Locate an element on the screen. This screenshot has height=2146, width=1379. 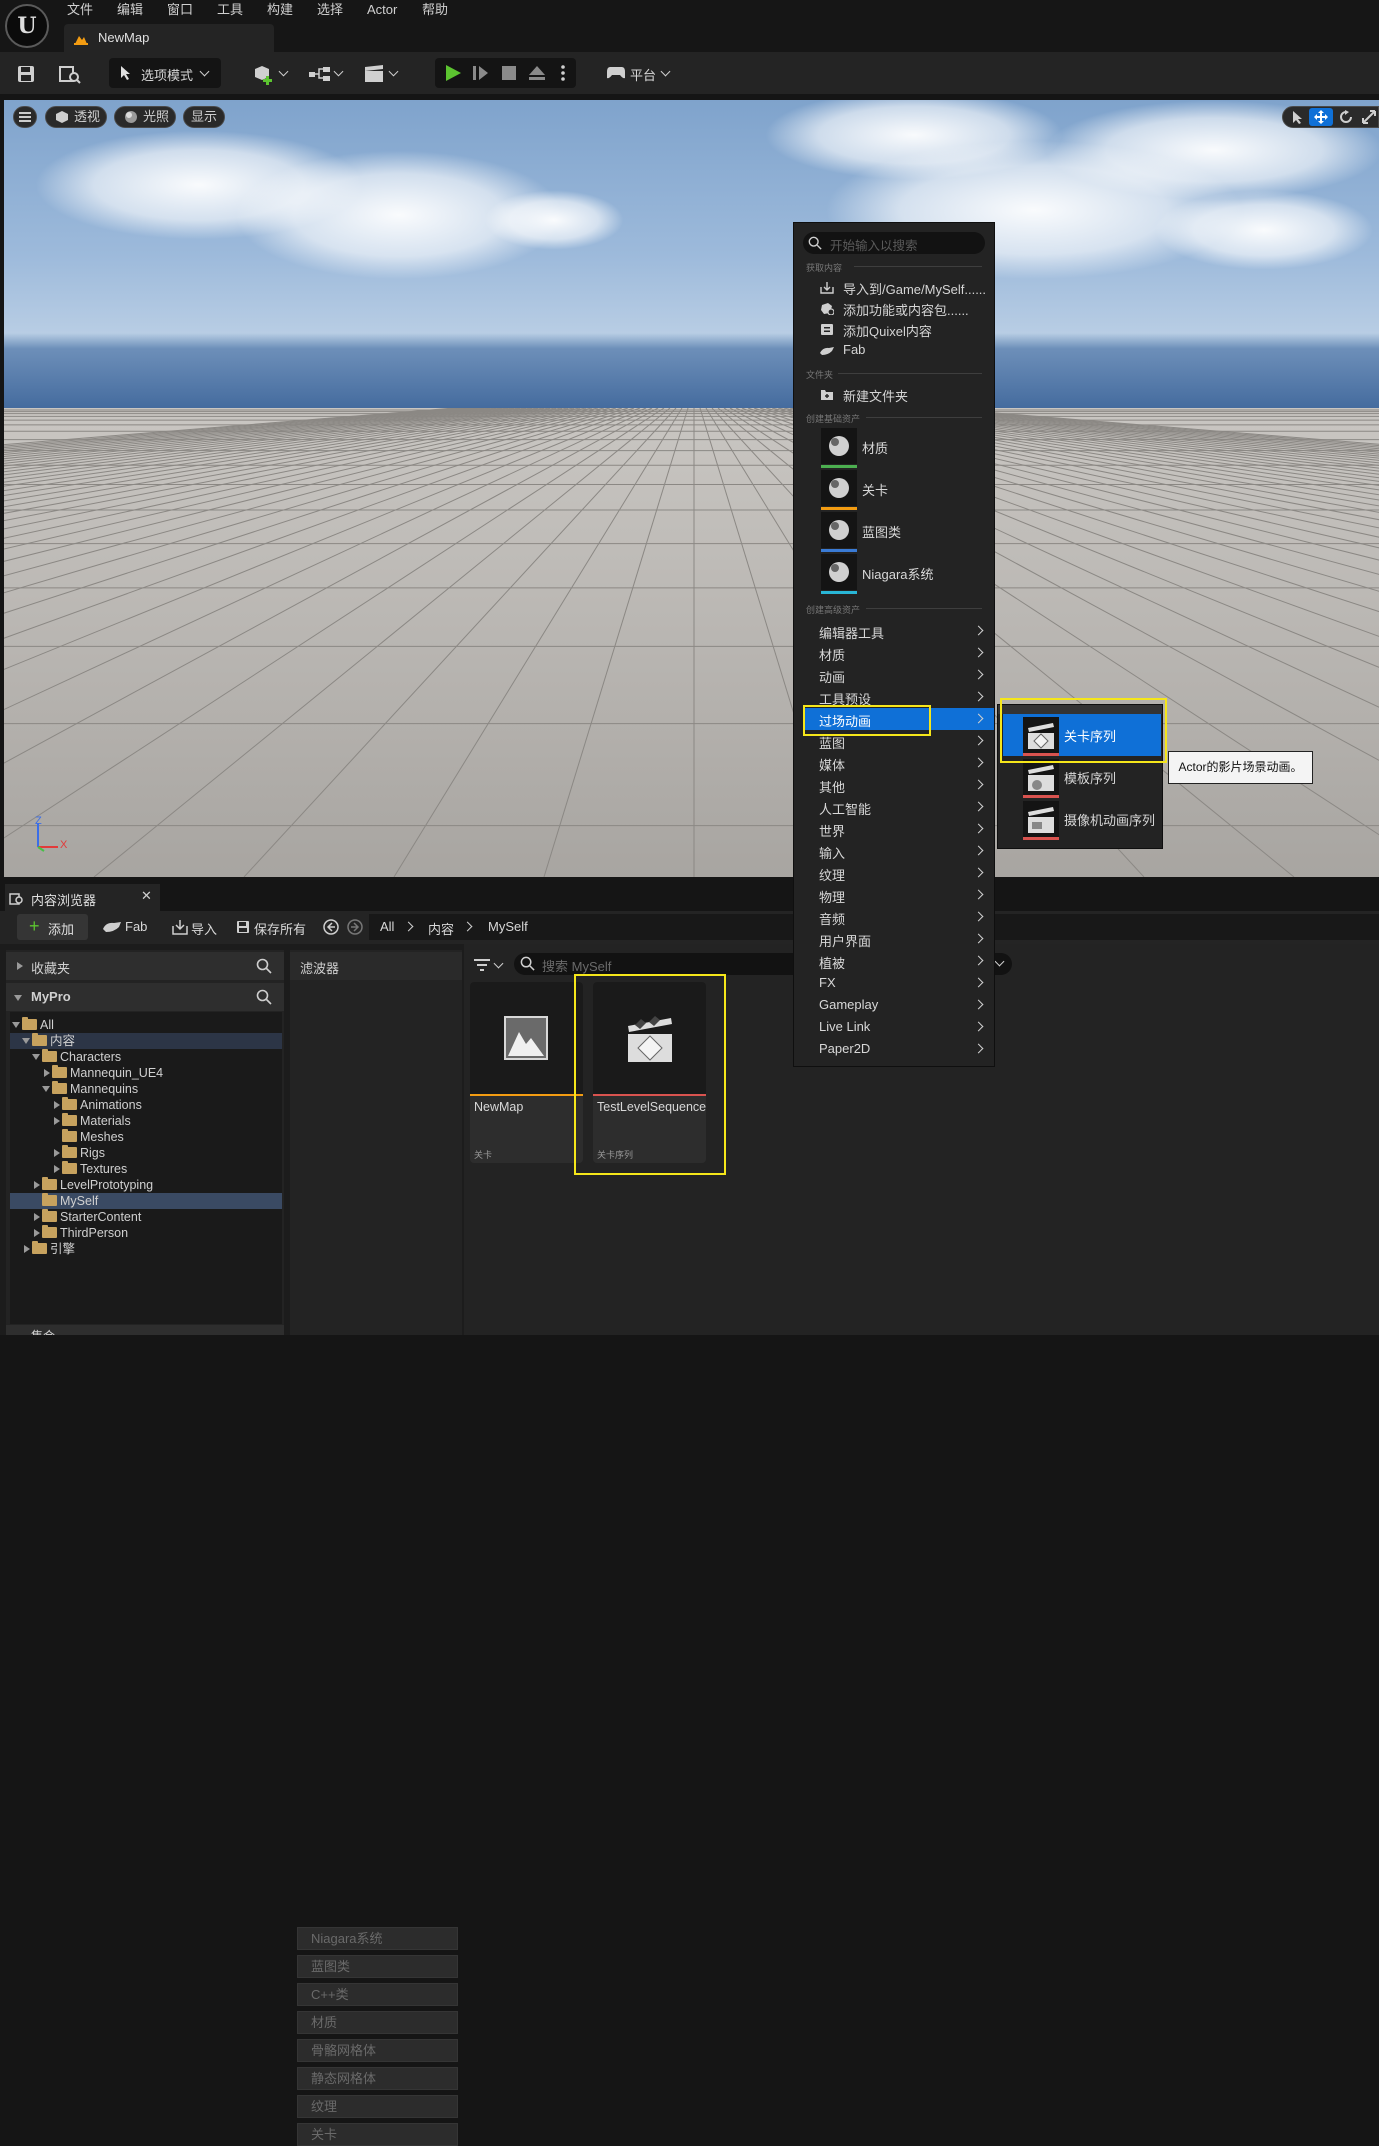
more-options-icon is located at coordinates (563, 73).